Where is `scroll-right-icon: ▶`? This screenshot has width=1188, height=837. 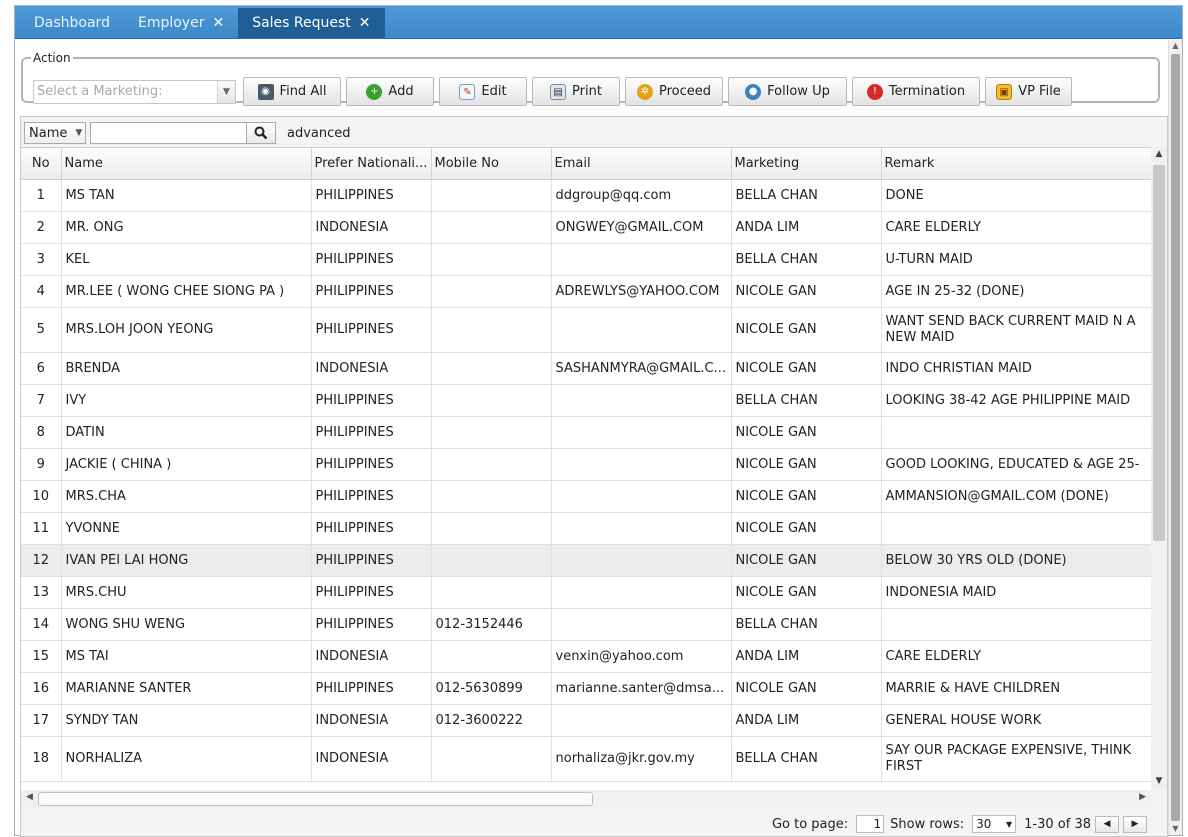
scroll-right-icon: ▶ is located at coordinates (1142, 797).